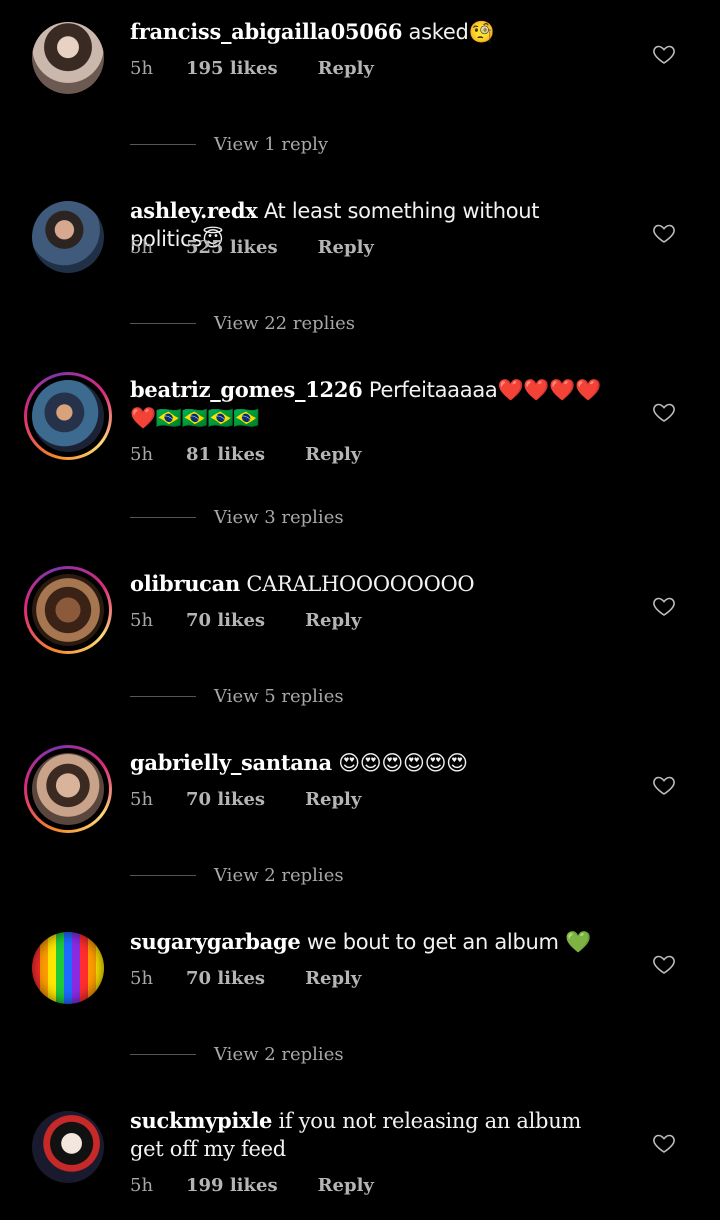 The width and height of the screenshot is (720, 1220). I want to click on view-replies-button: View 22 replies, so click(242, 323).